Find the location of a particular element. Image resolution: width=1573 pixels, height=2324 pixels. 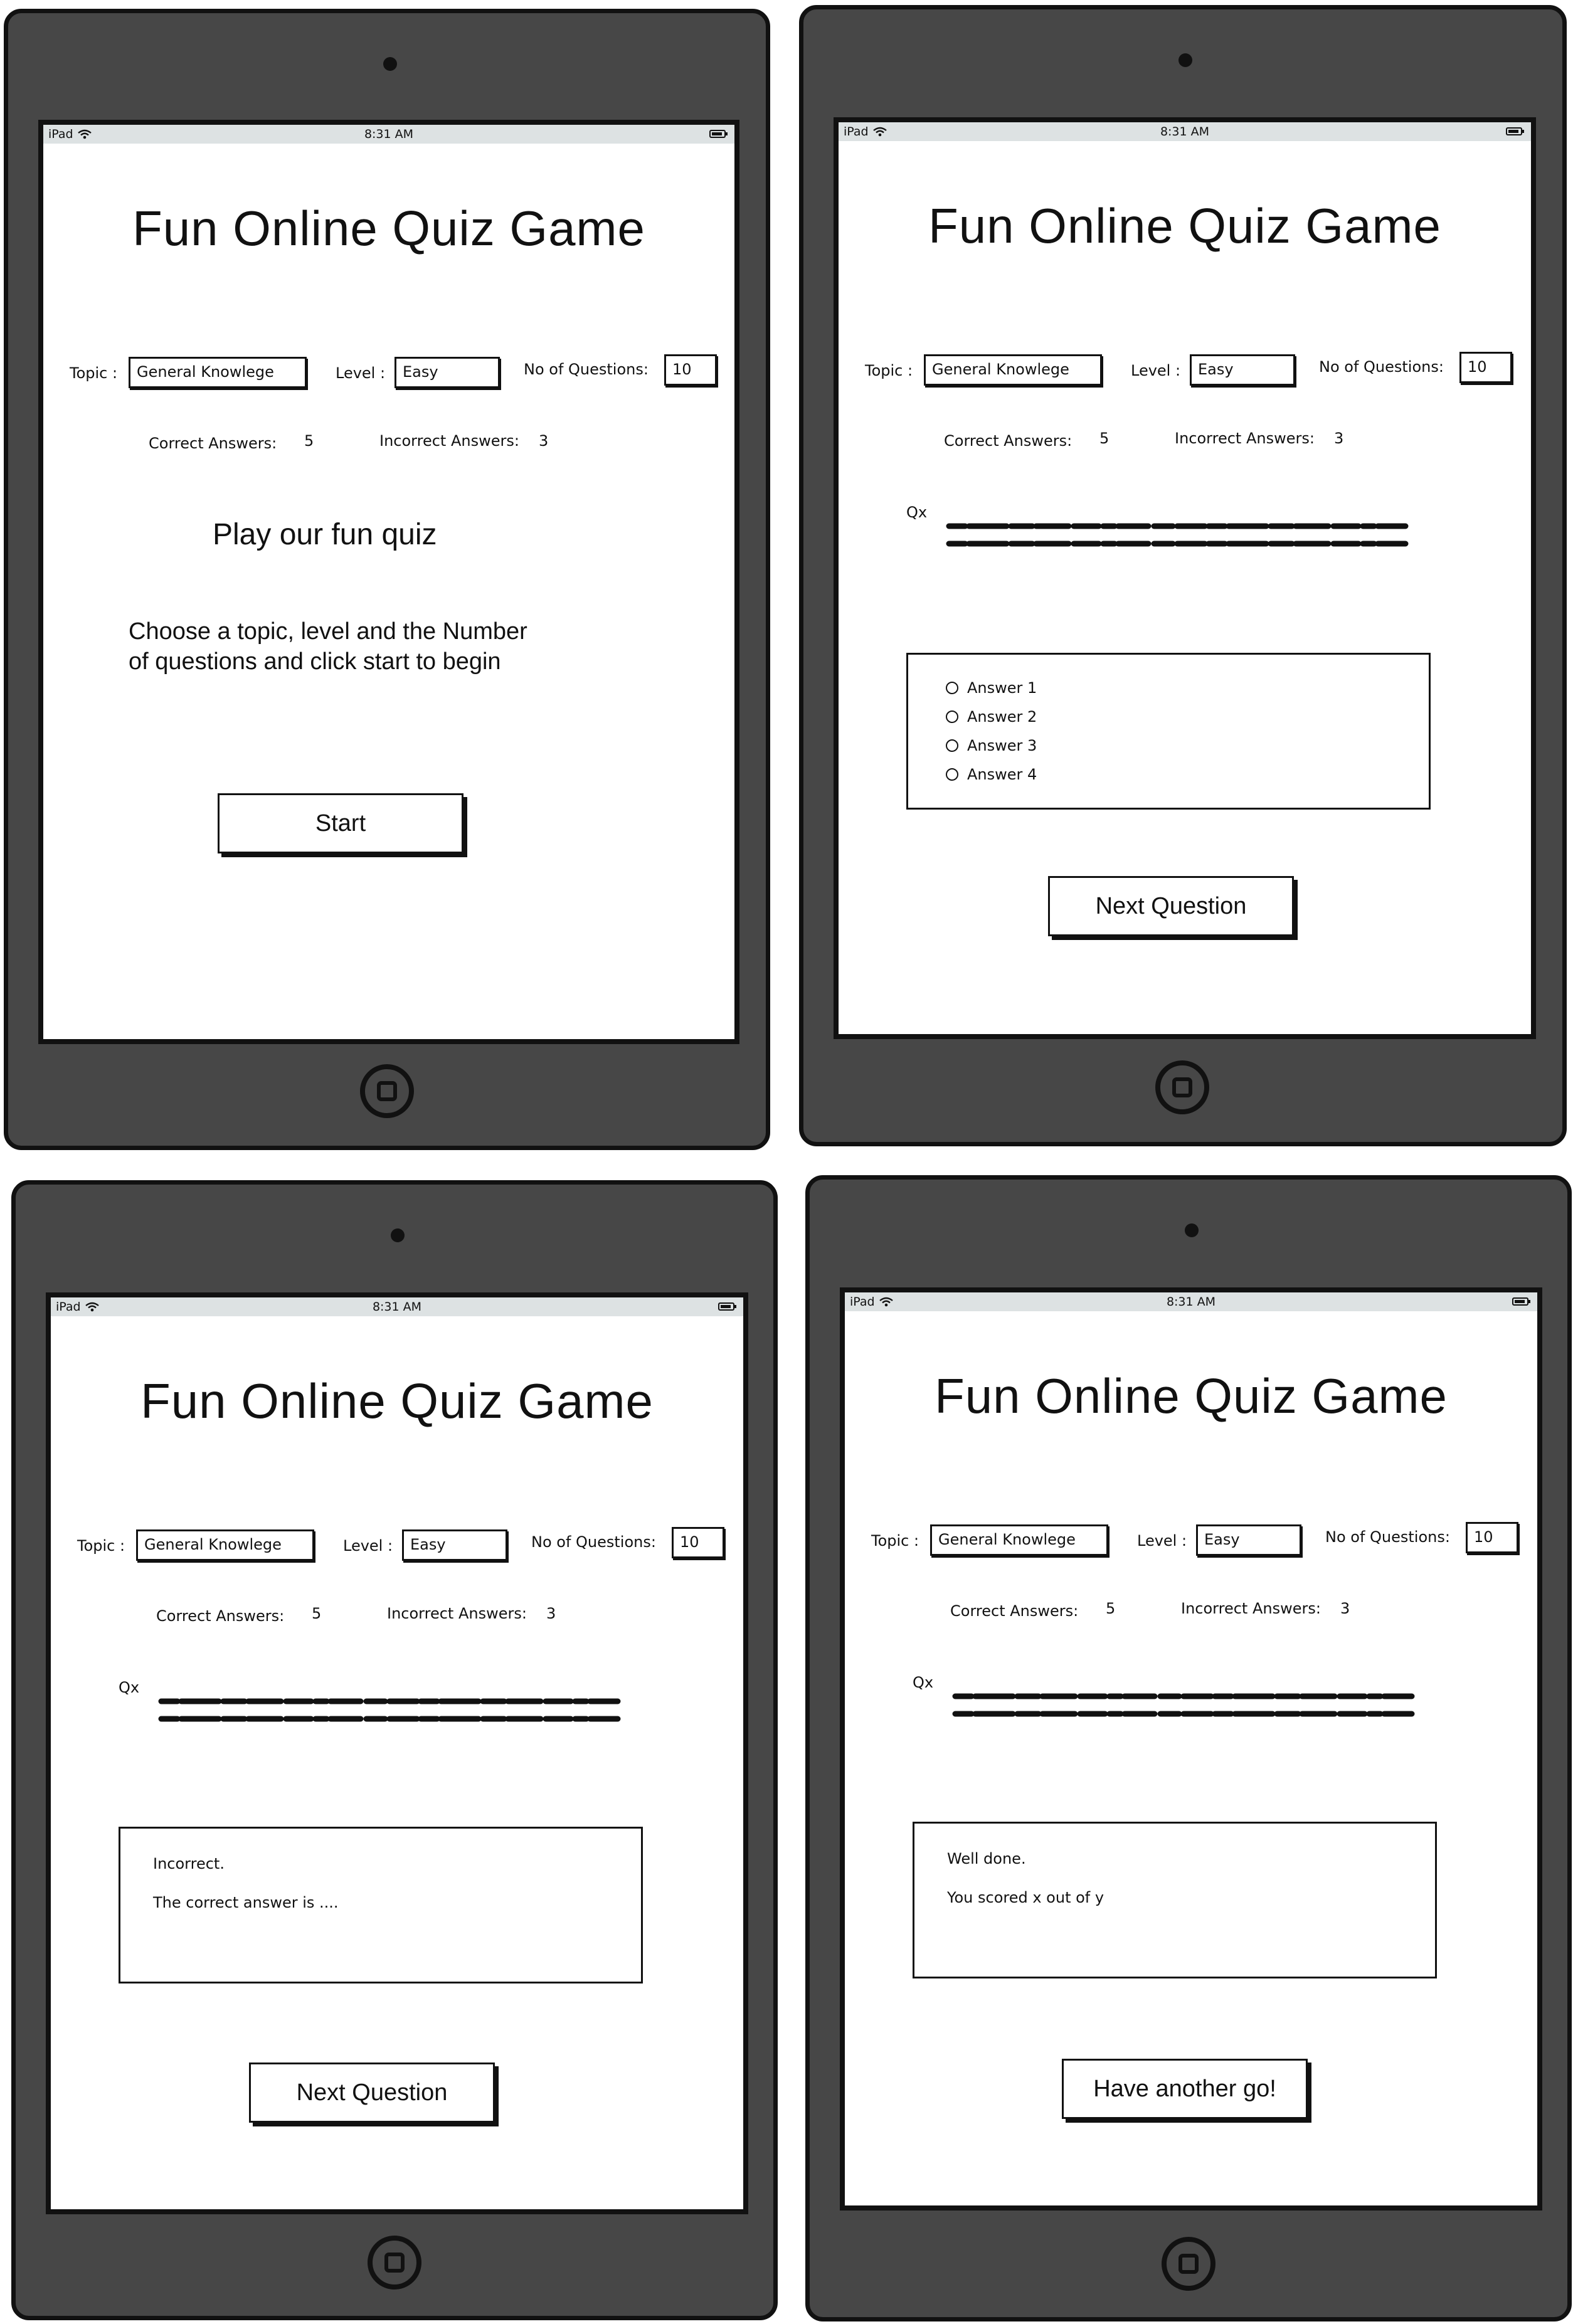

instructions-line-2: of questions and click start to begin is located at coordinates (315, 661).